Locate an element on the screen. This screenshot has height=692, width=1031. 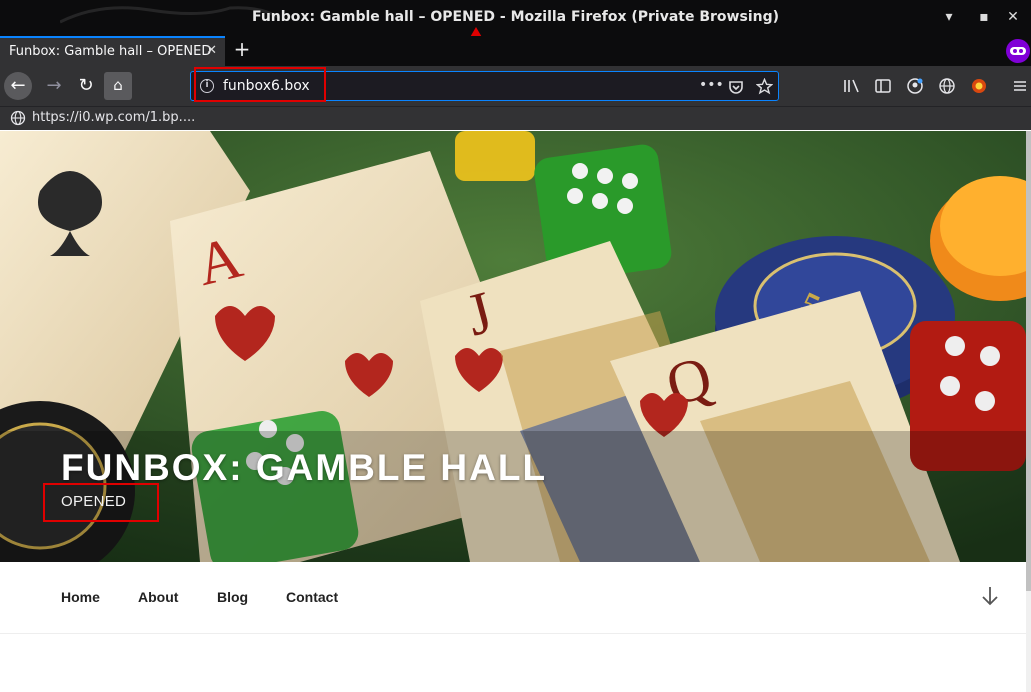
scroll-down-arrow-icon is located at coordinates (990, 596).